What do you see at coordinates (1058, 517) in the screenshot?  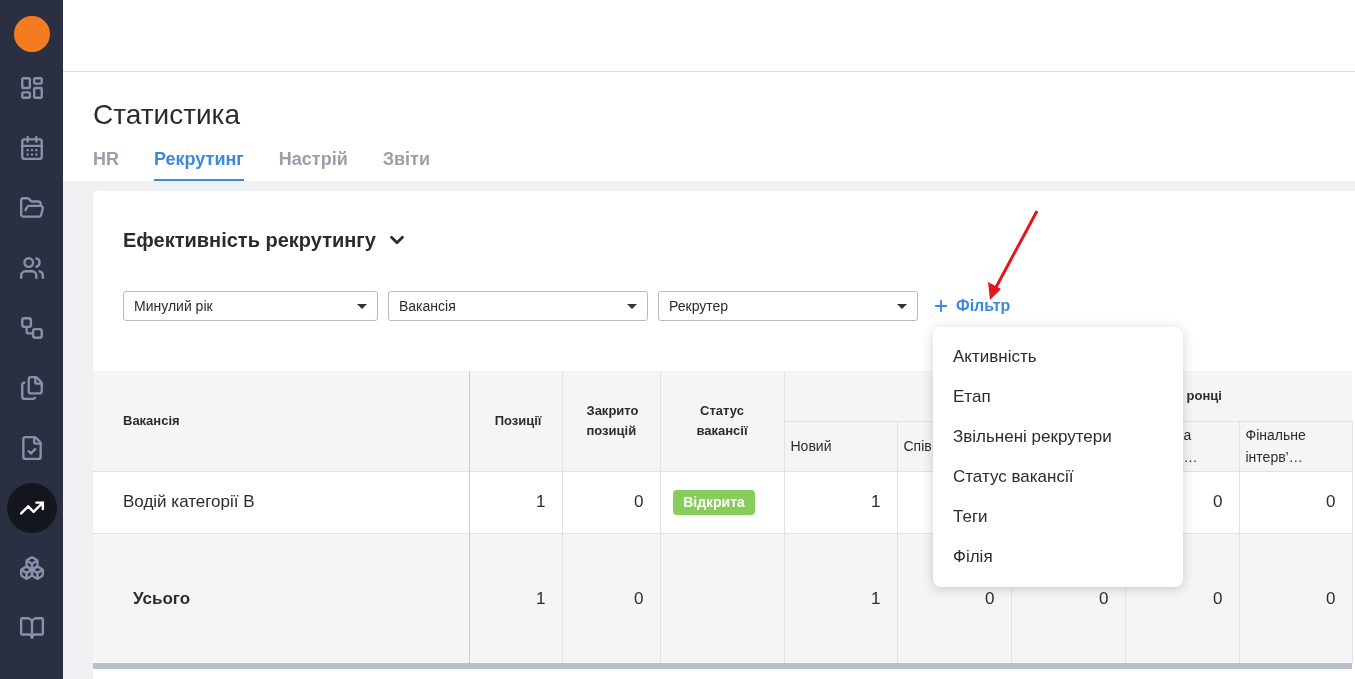 I see `menu-item: Теги` at bounding box center [1058, 517].